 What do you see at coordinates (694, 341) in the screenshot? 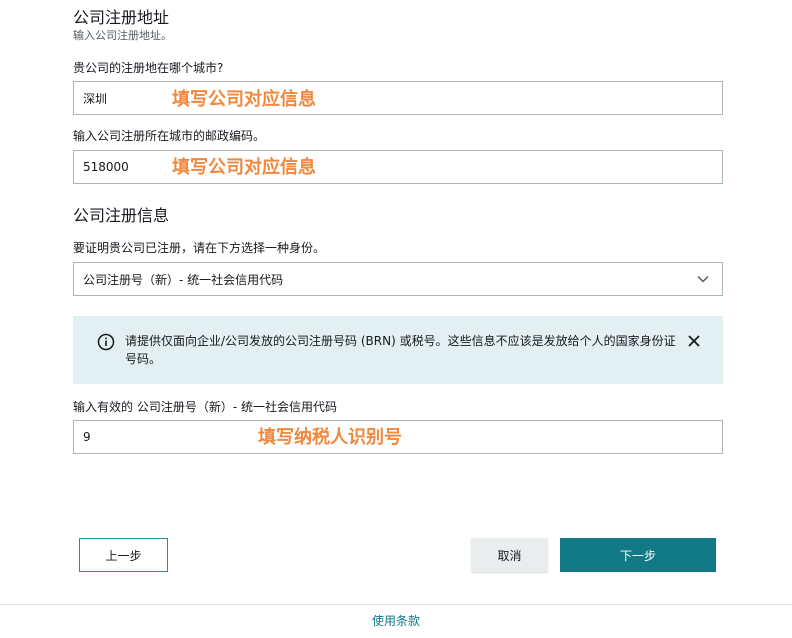
I see `close-icon` at bounding box center [694, 341].